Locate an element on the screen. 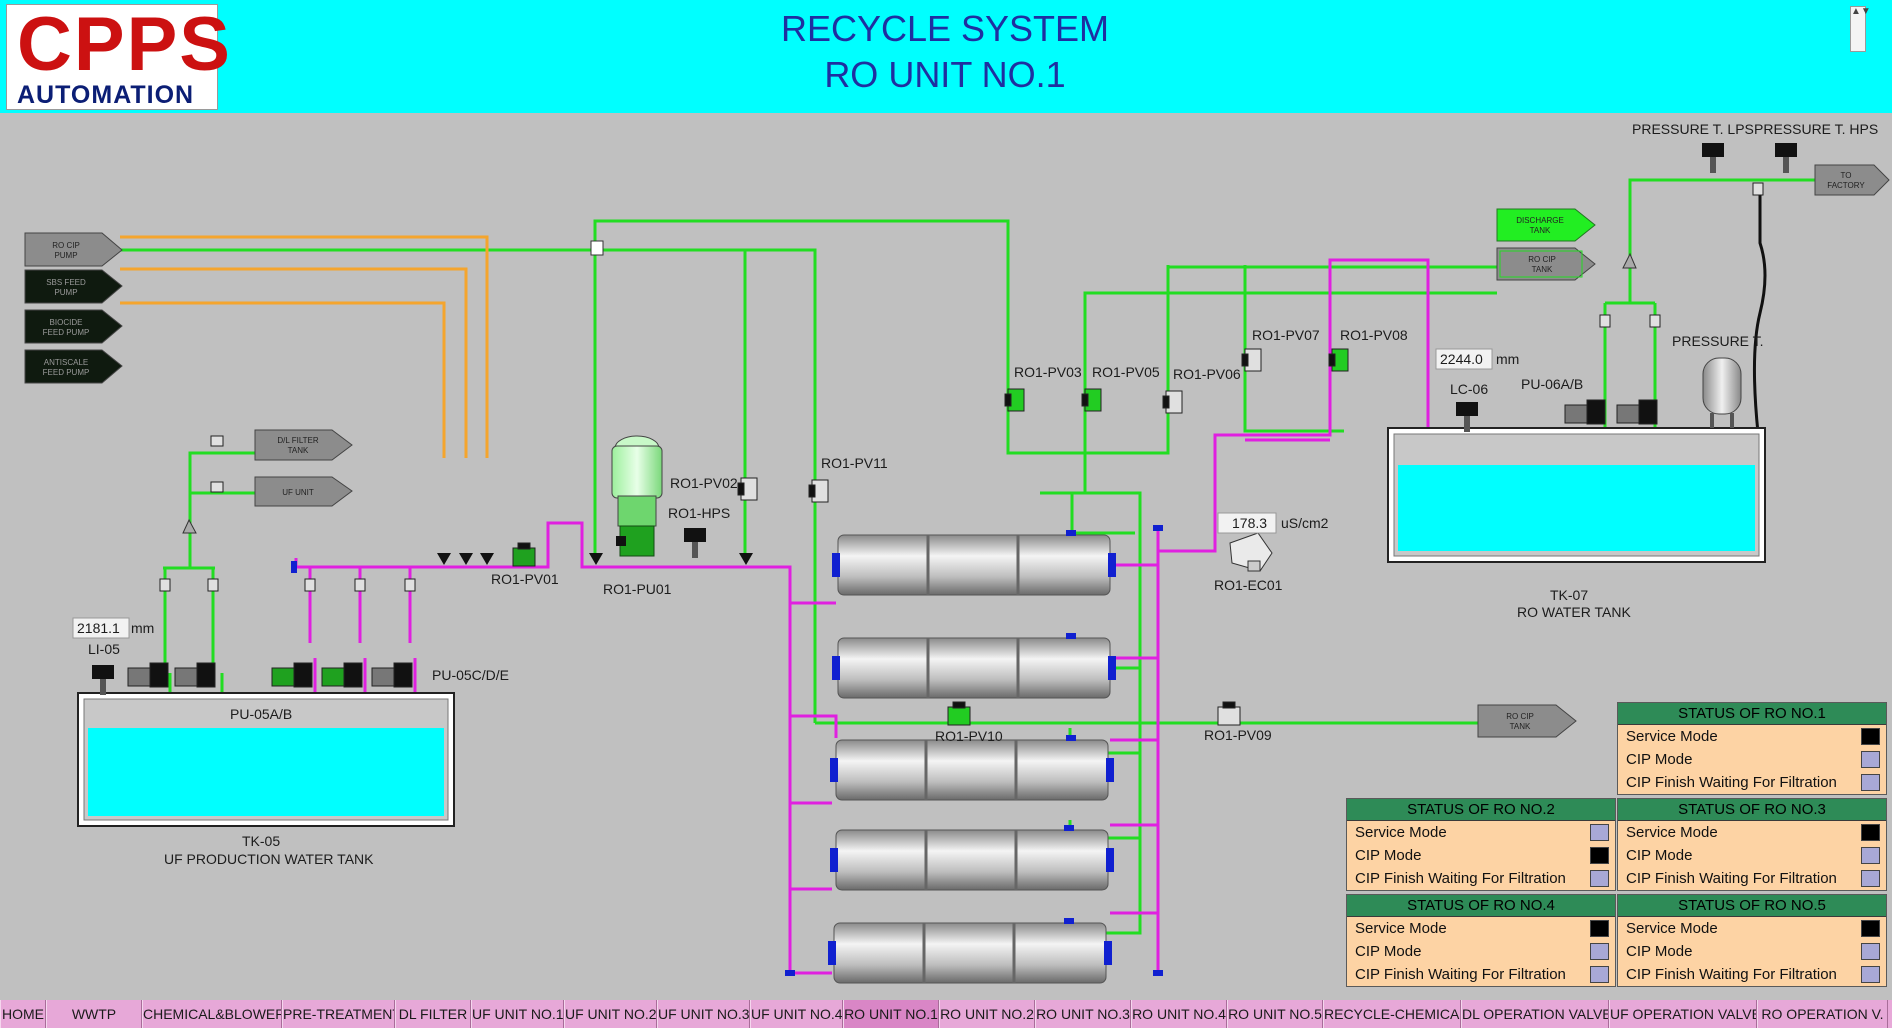 The height and width of the screenshot is (1028, 1892). pressure-tank is located at coordinates (1722, 392).